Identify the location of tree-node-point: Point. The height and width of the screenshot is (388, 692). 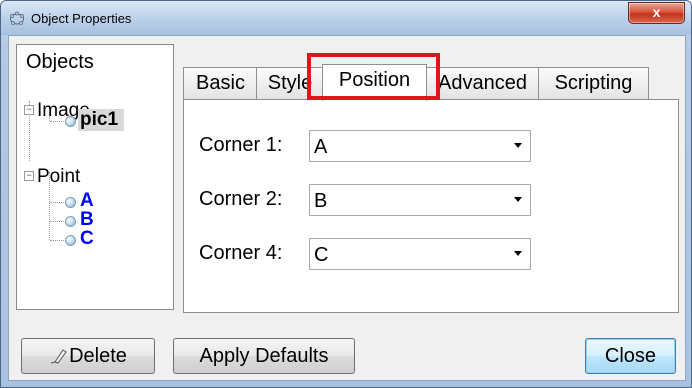
(58, 177).